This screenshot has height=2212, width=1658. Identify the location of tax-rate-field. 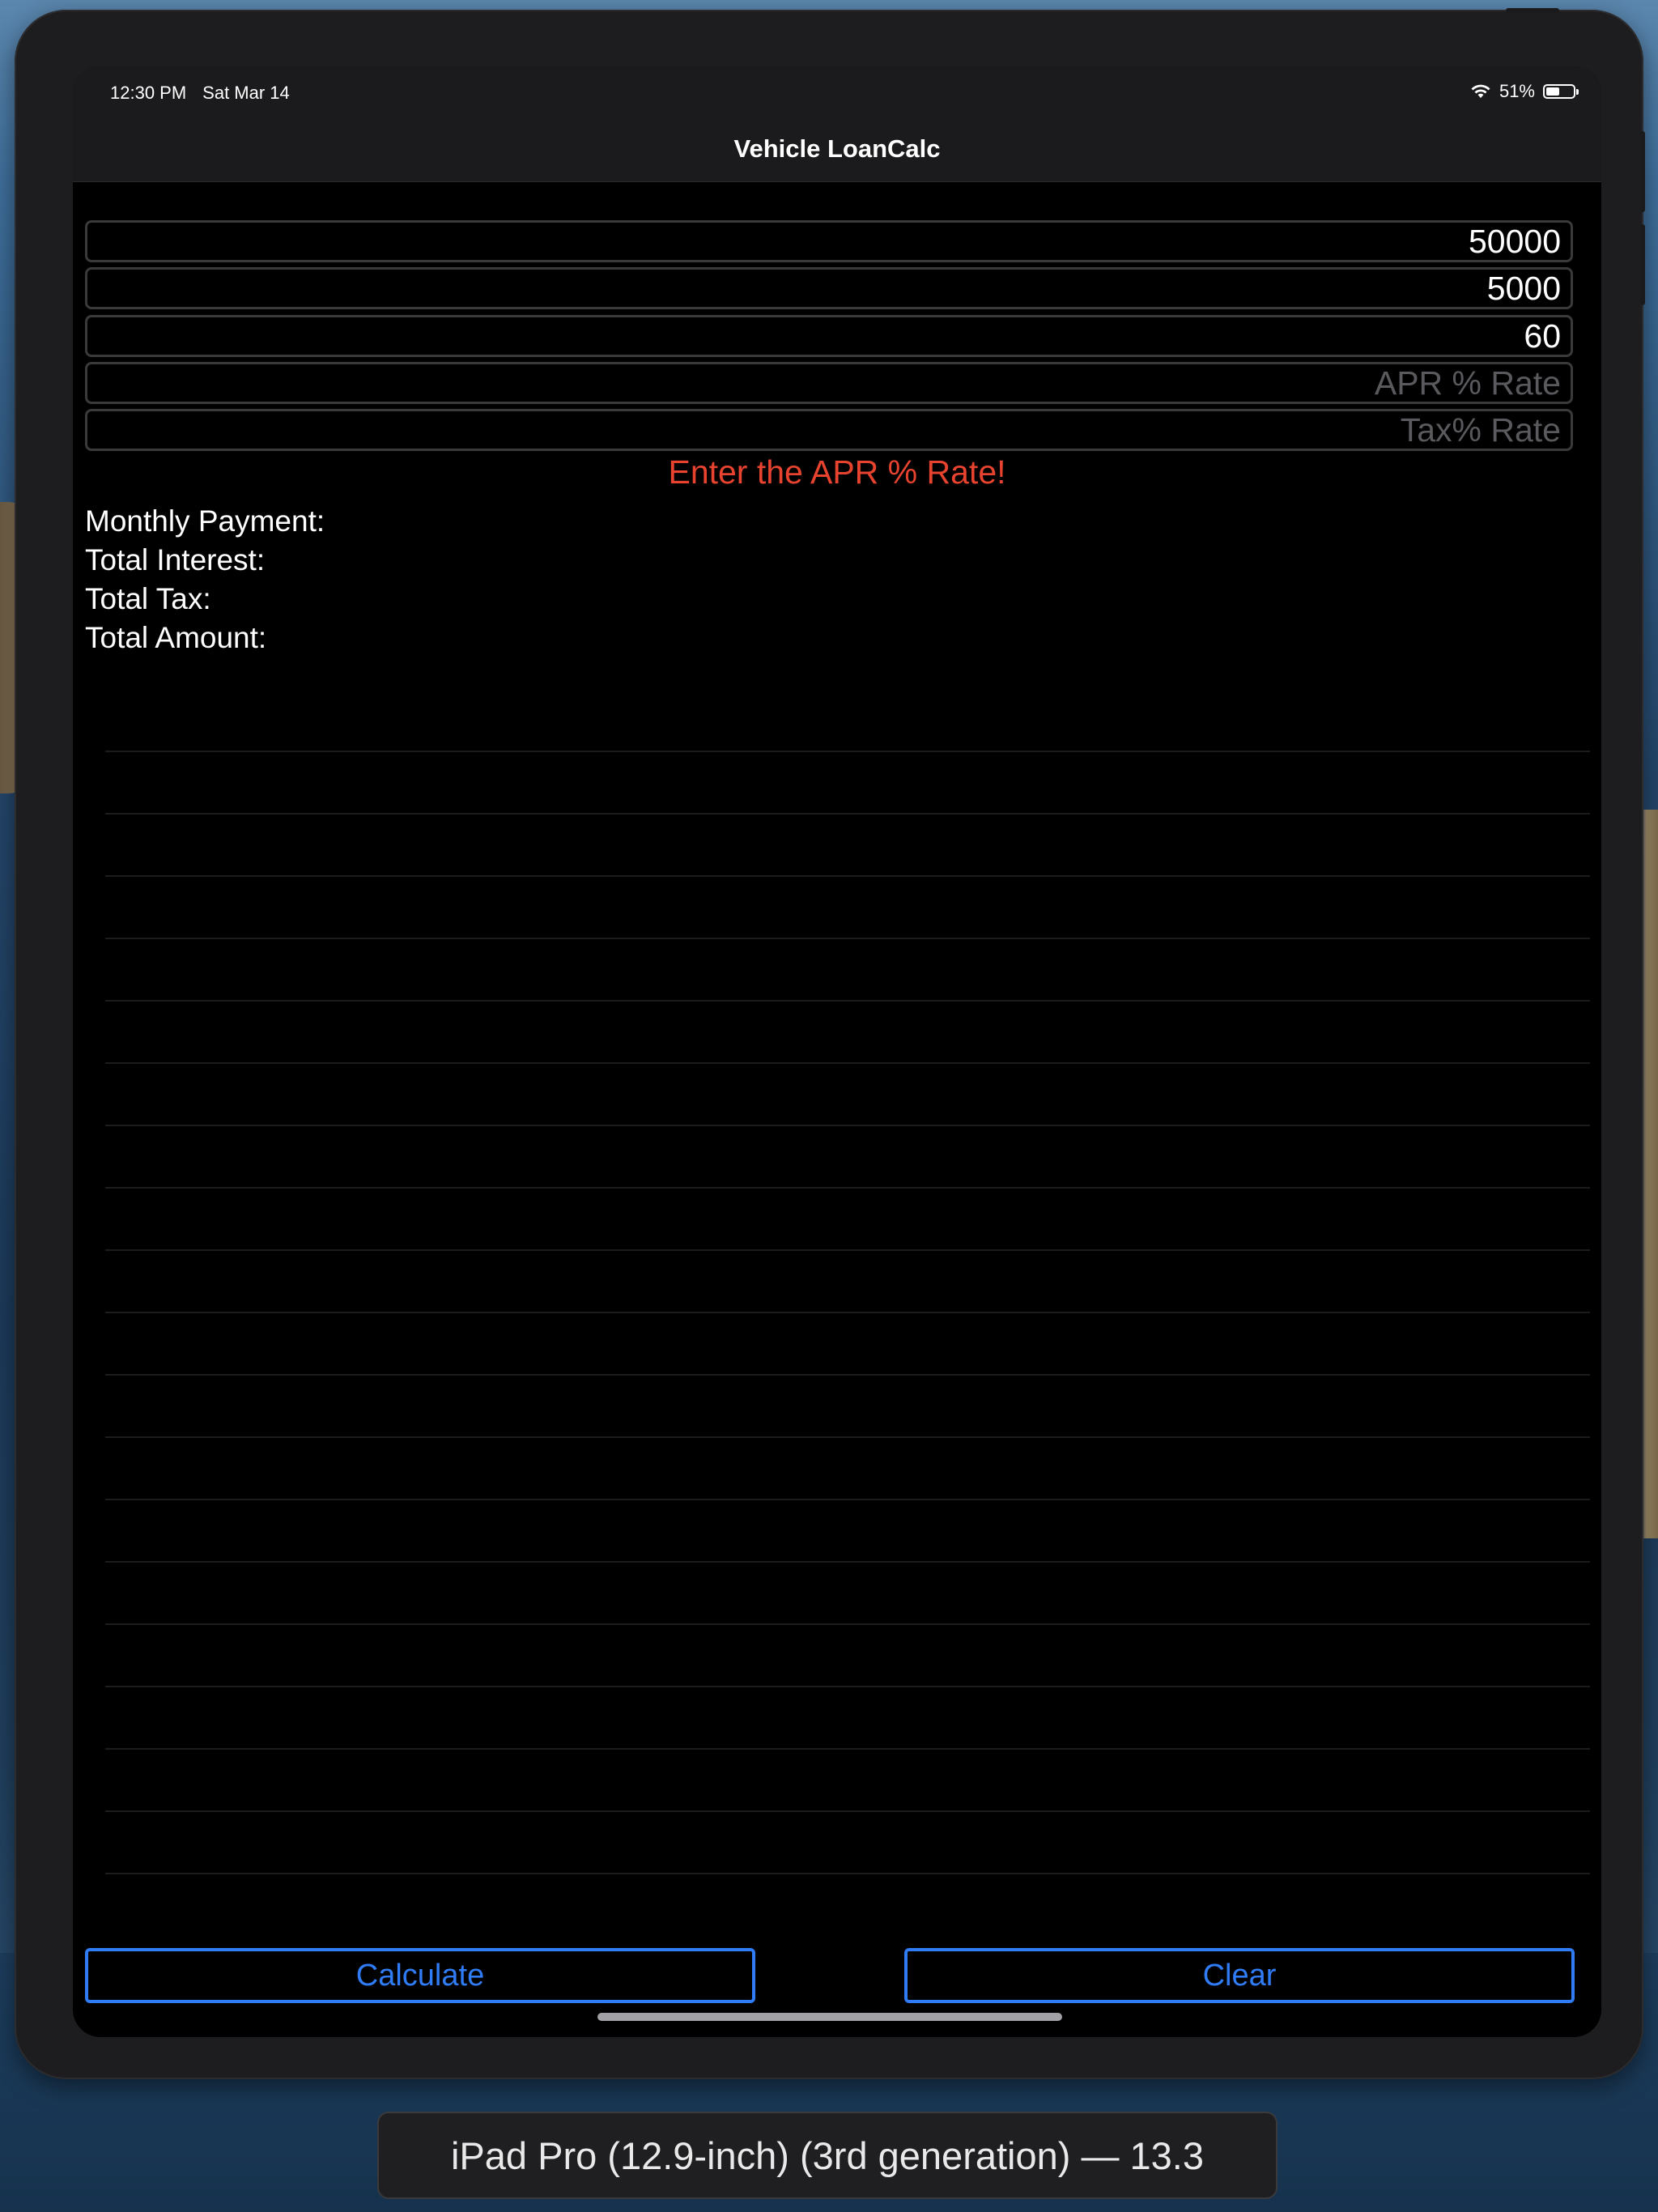
(829, 430).